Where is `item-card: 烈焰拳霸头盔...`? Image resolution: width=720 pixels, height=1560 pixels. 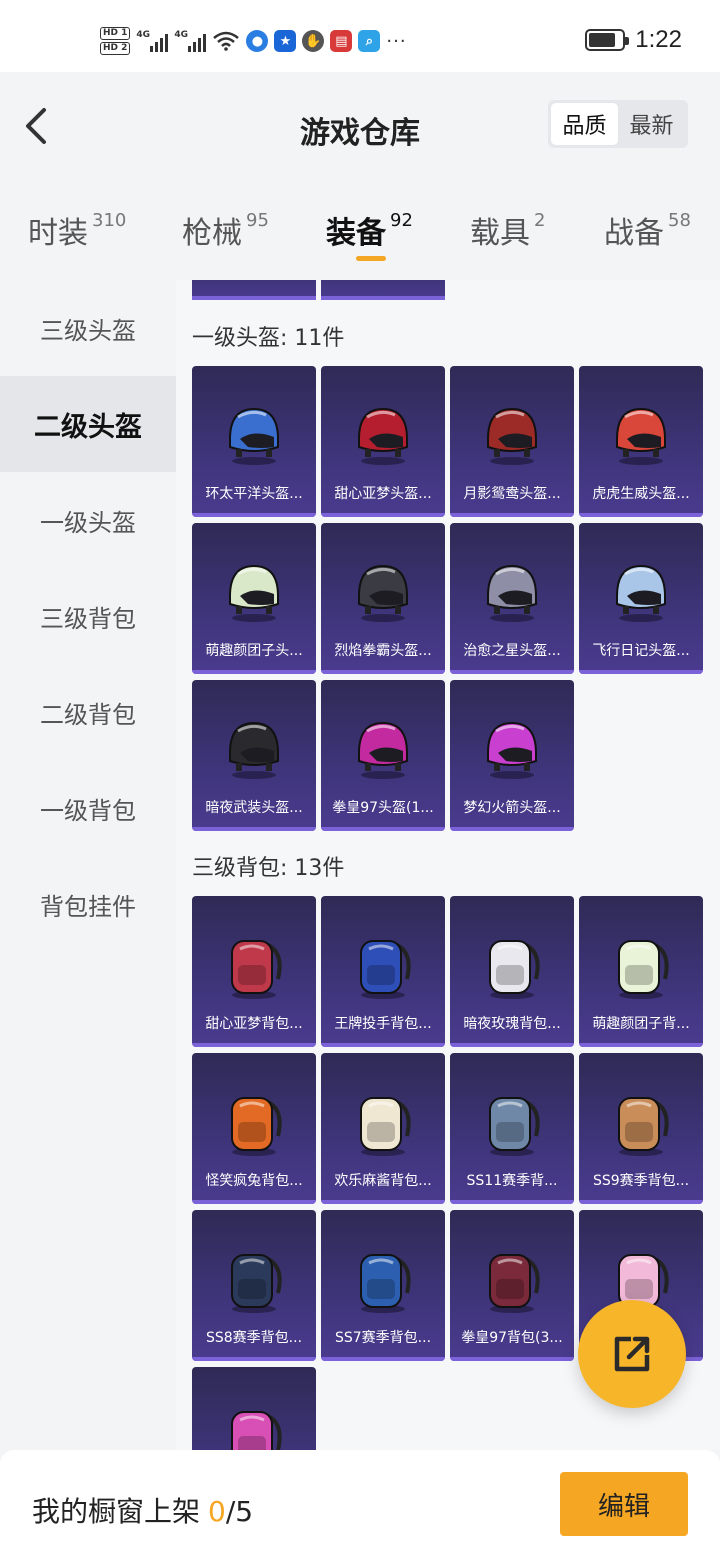 item-card: 烈焰拳霸头盔... is located at coordinates (383, 598).